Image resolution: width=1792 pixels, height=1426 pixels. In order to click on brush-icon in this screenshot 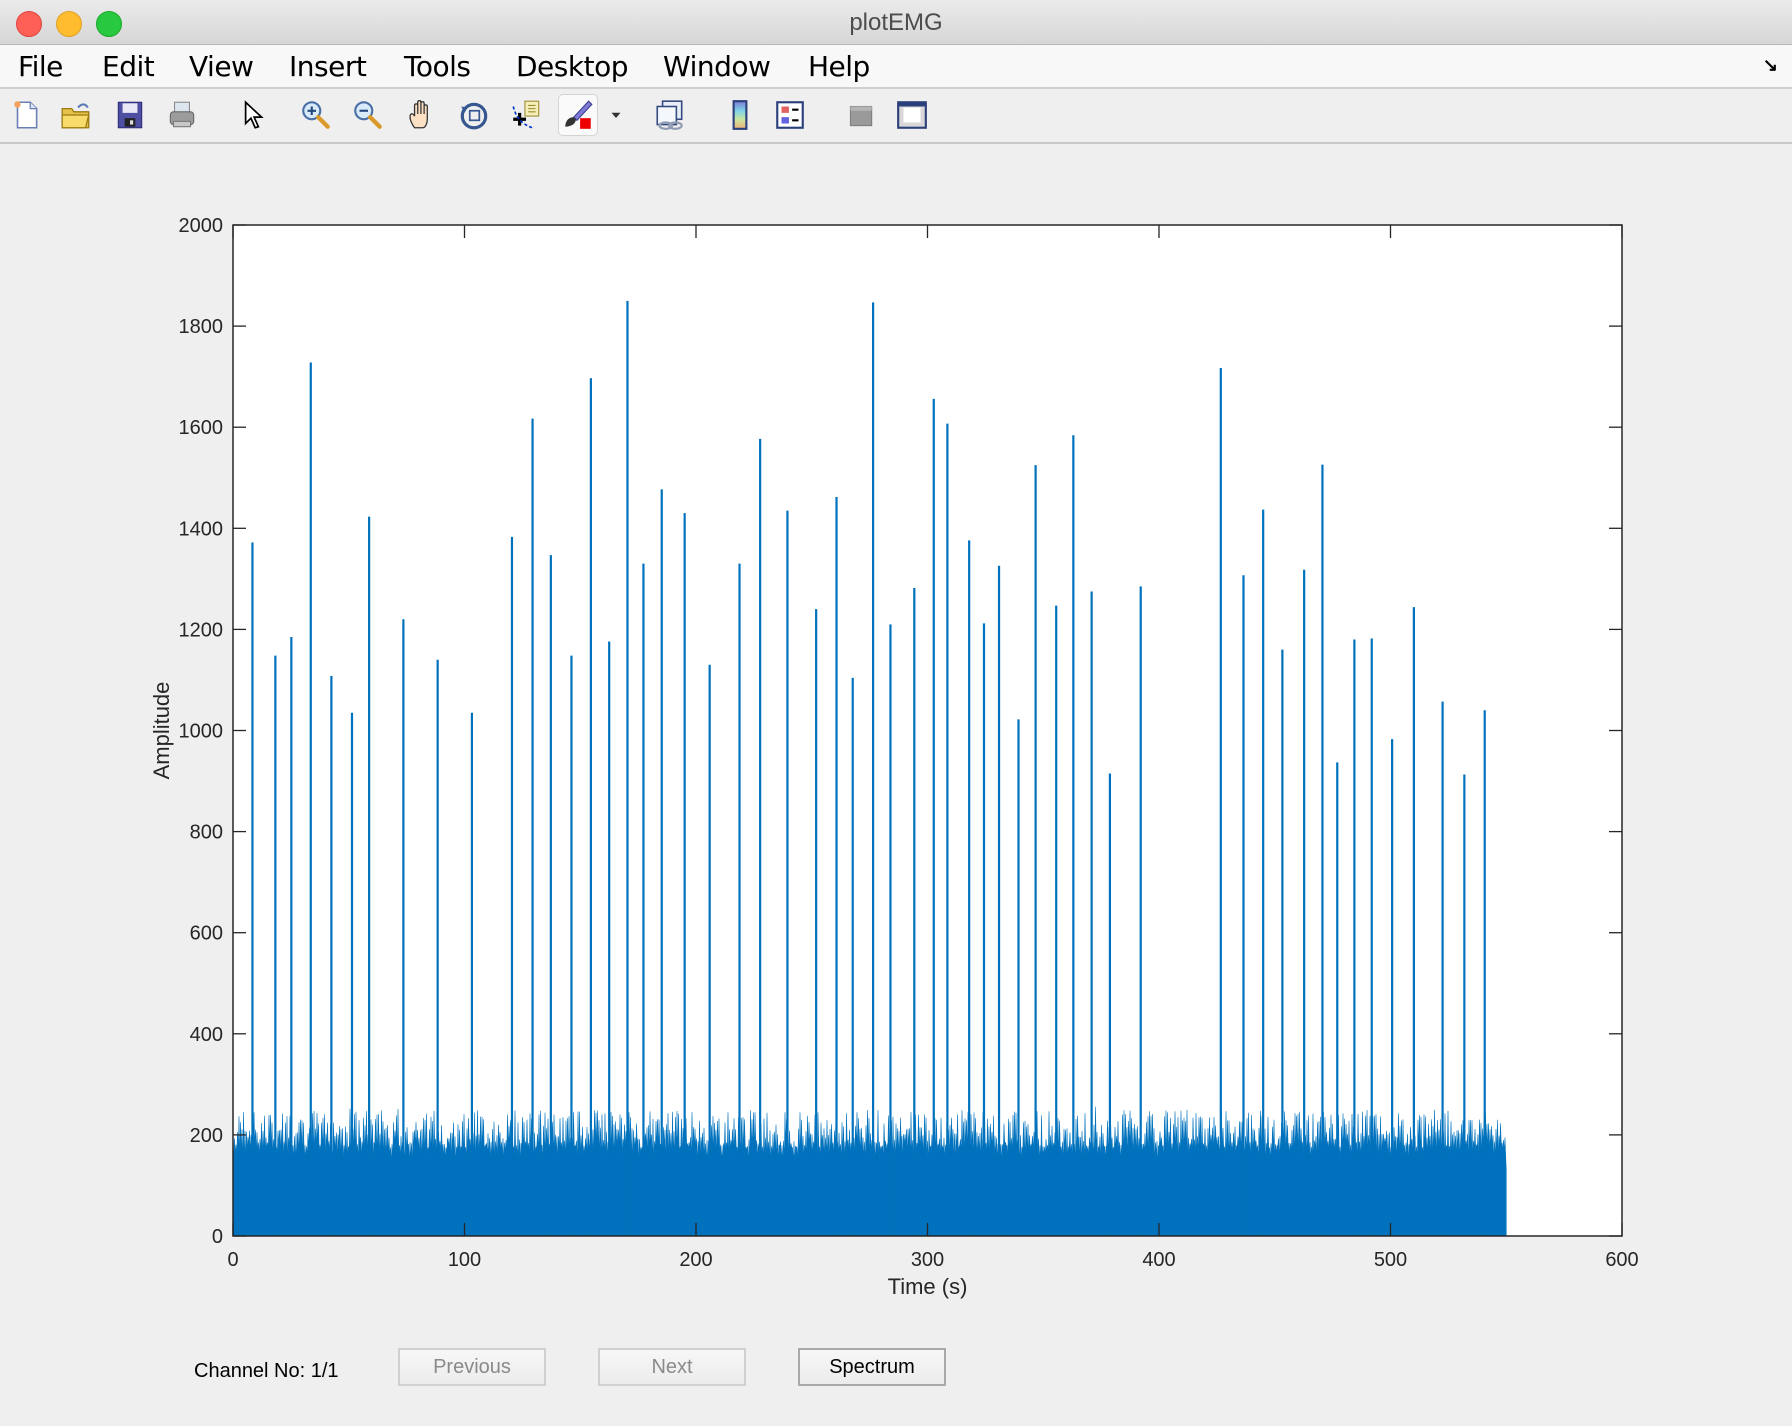, I will do `click(578, 115)`.